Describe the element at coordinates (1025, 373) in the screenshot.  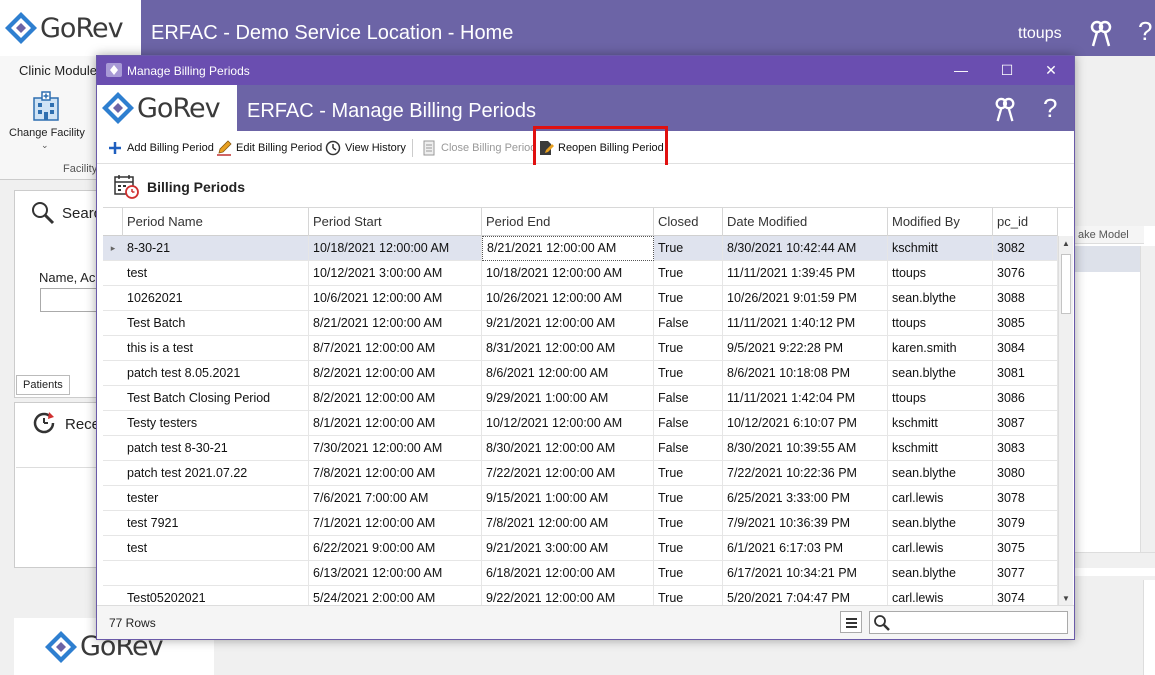
I see `cell-pc-id: 3081` at that location.